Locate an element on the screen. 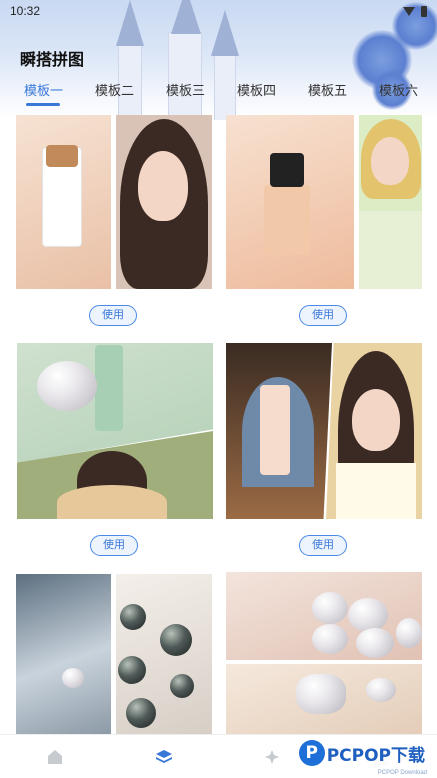  status-time: 10:32 is located at coordinates (25, 11).